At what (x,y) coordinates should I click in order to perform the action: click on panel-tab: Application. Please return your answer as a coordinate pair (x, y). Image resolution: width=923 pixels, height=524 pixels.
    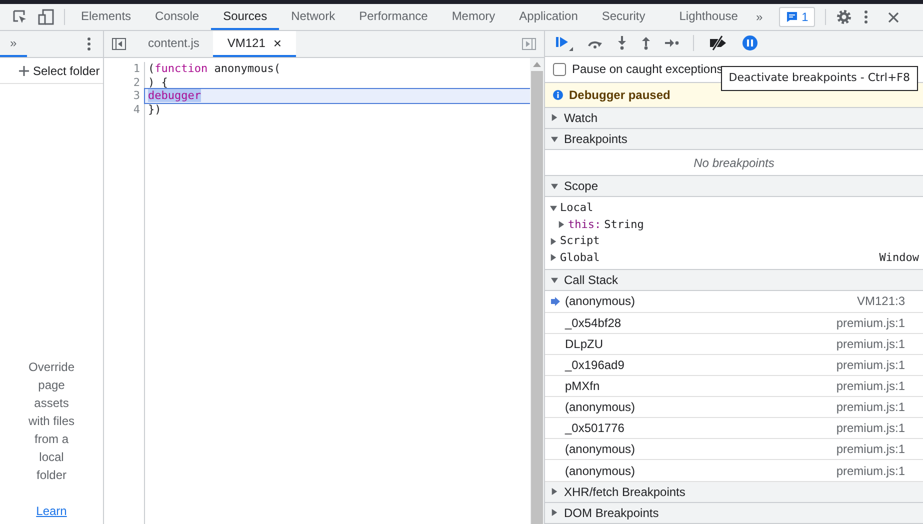
    Looking at the image, I should click on (548, 17).